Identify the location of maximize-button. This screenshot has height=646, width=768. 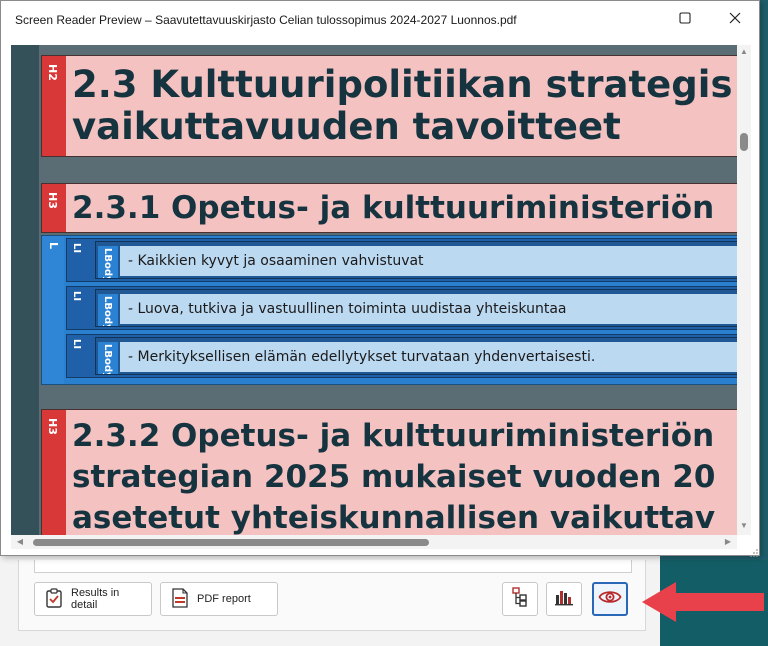
(685, 20).